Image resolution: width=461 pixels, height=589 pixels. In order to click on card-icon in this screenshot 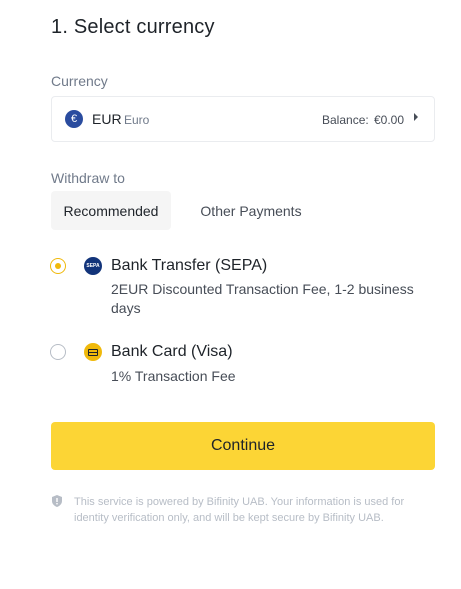, I will do `click(93, 352)`.